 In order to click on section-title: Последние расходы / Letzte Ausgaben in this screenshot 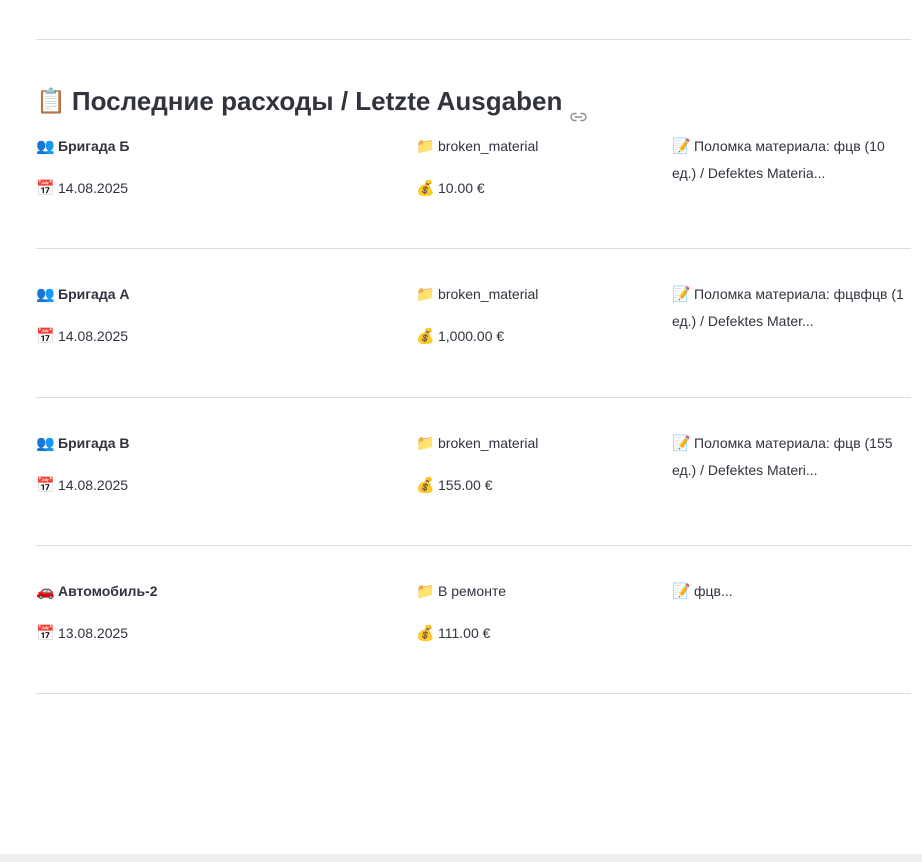, I will do `click(317, 100)`.